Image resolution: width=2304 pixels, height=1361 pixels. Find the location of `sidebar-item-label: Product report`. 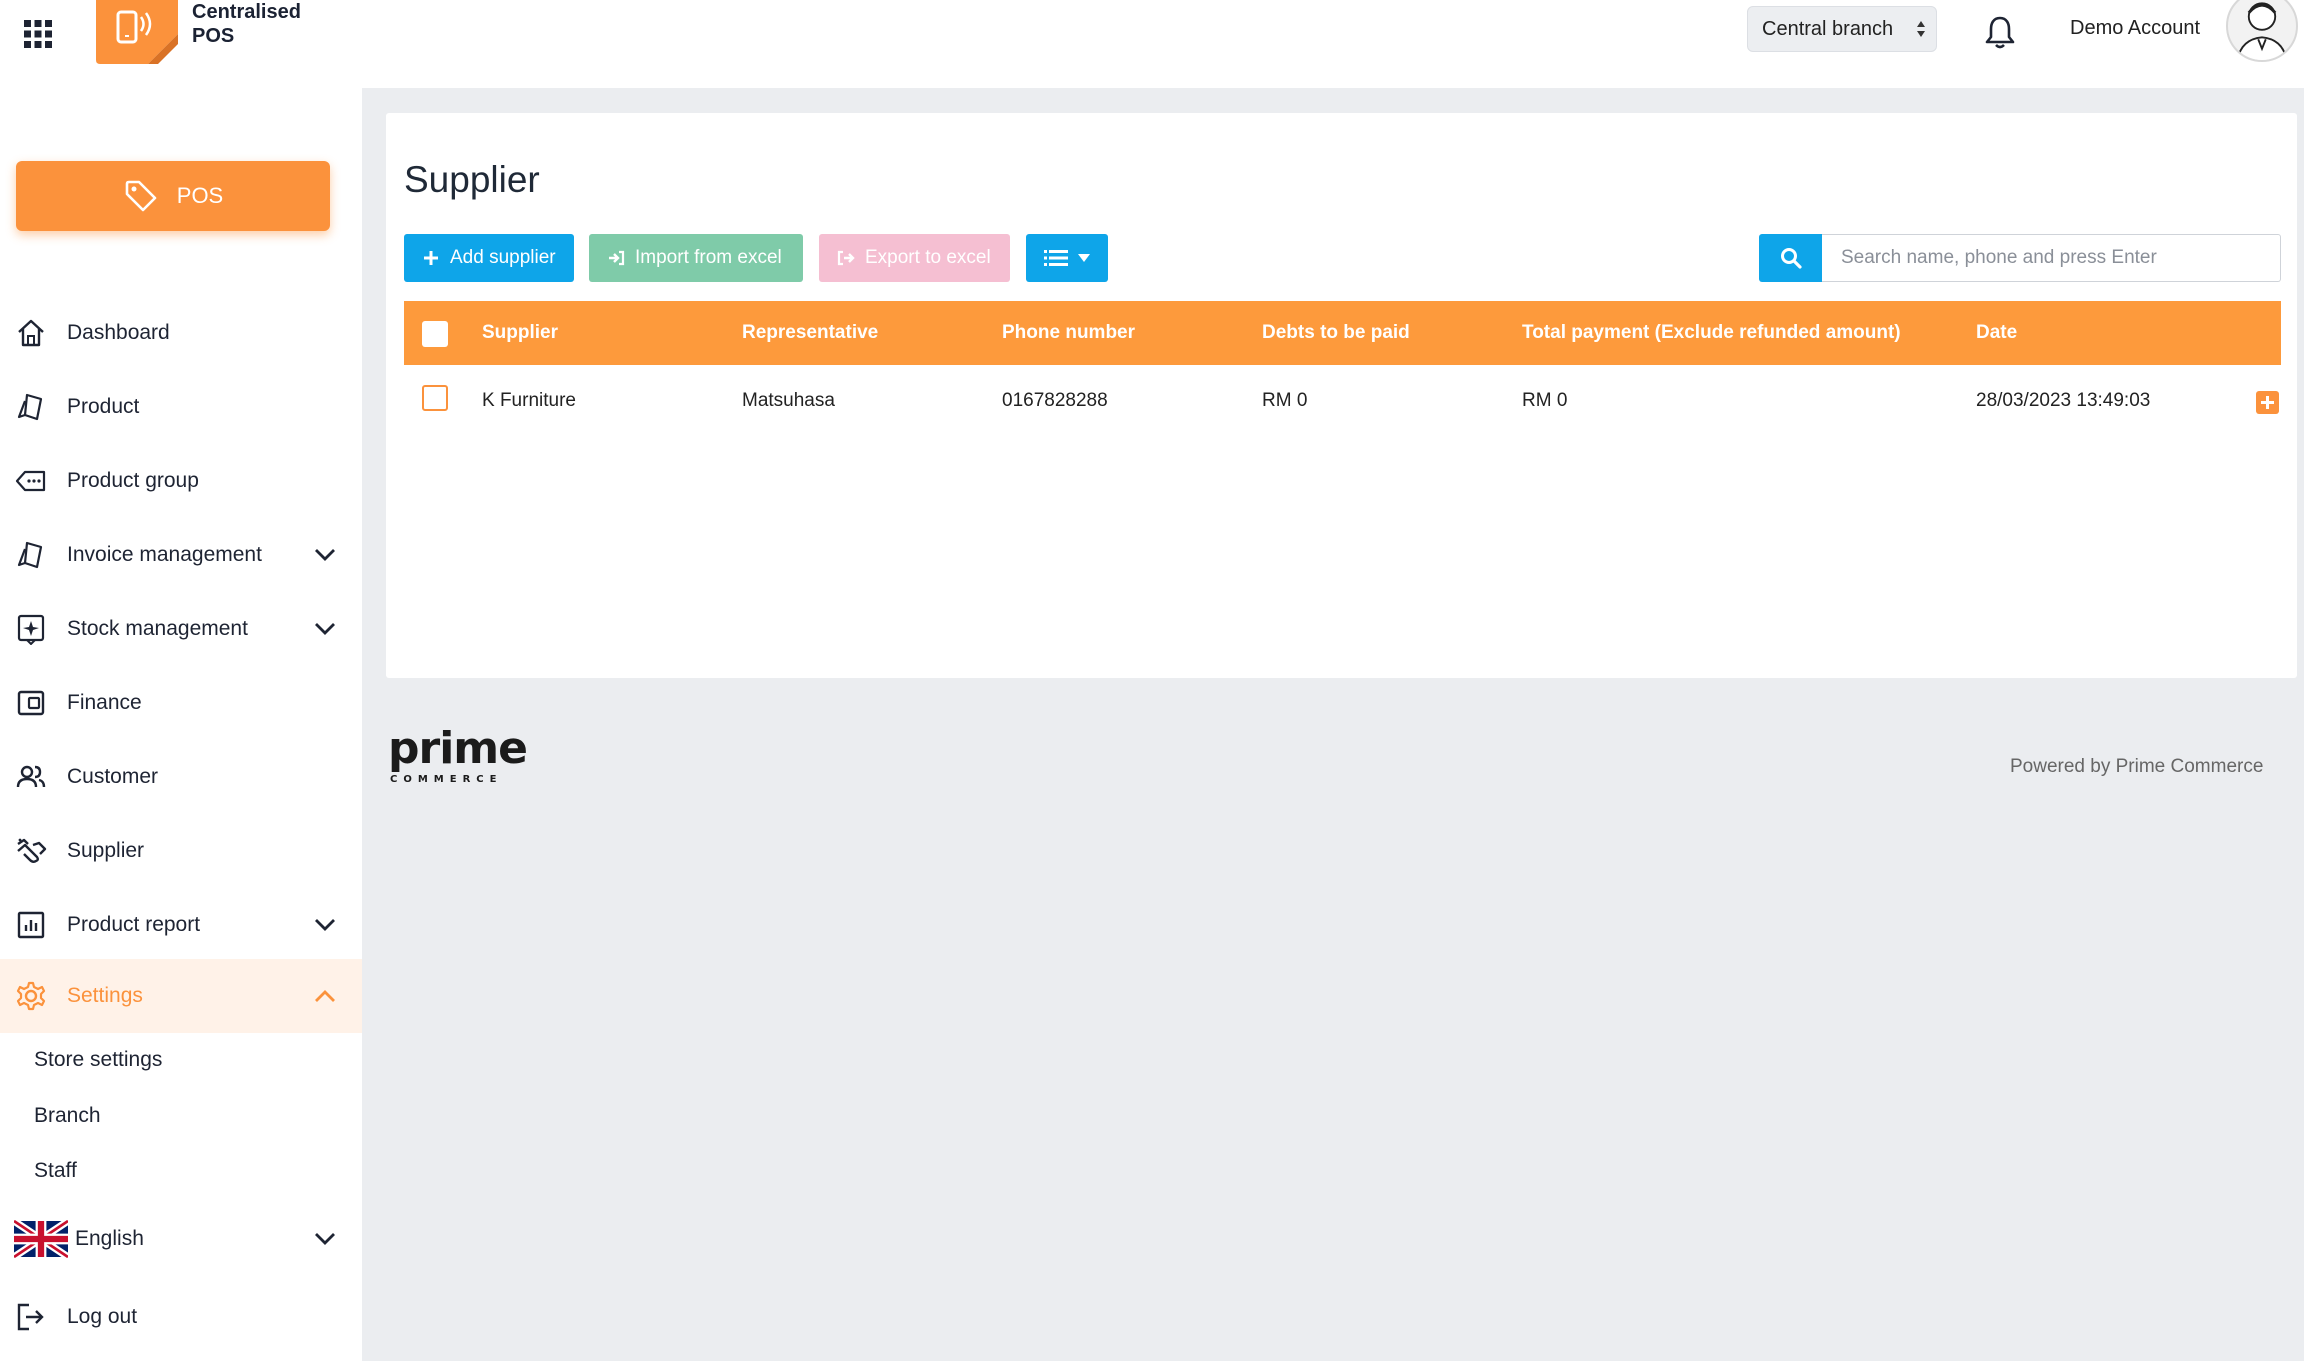

sidebar-item-label: Product report is located at coordinates (134, 924).